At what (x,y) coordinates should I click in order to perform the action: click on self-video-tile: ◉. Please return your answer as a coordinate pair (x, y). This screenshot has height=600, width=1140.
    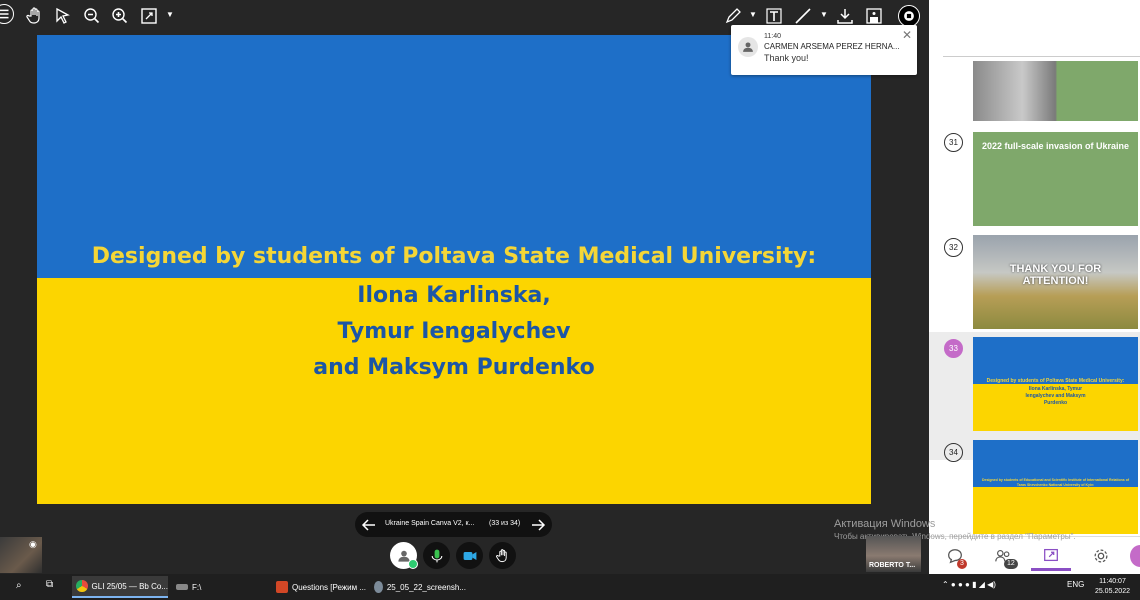
    Looking at the image, I should click on (21, 555).